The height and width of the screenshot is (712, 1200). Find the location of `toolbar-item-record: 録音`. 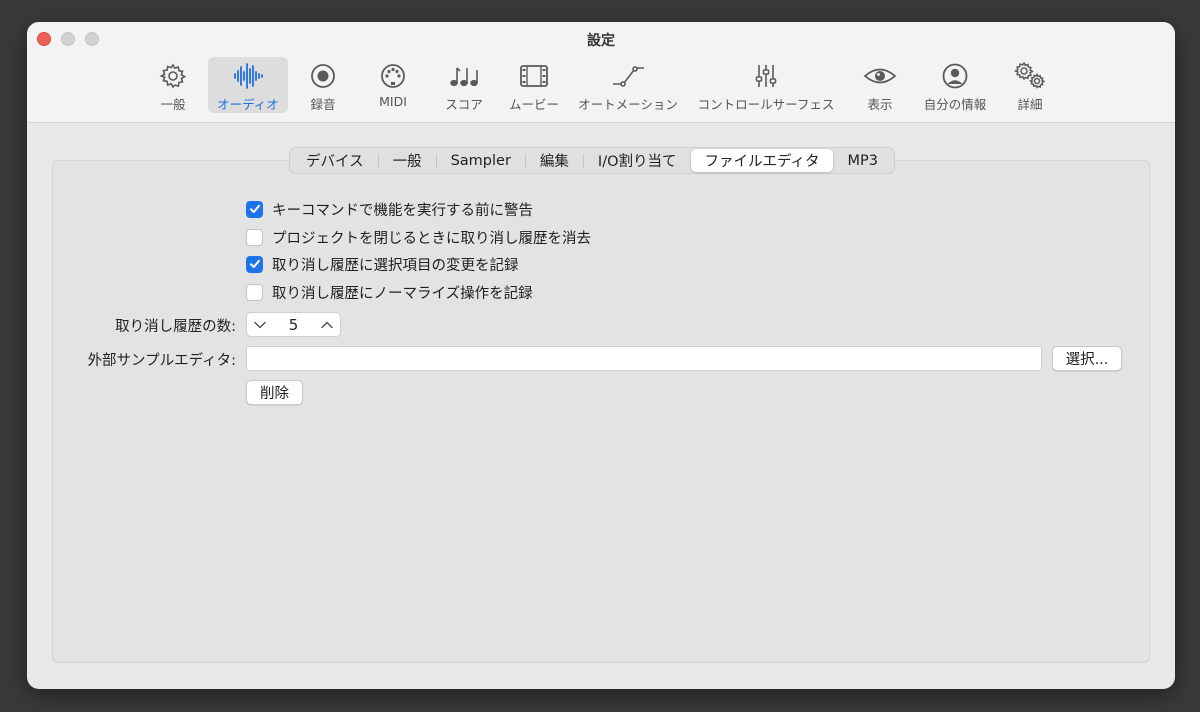

toolbar-item-record: 録音 is located at coordinates (323, 85).